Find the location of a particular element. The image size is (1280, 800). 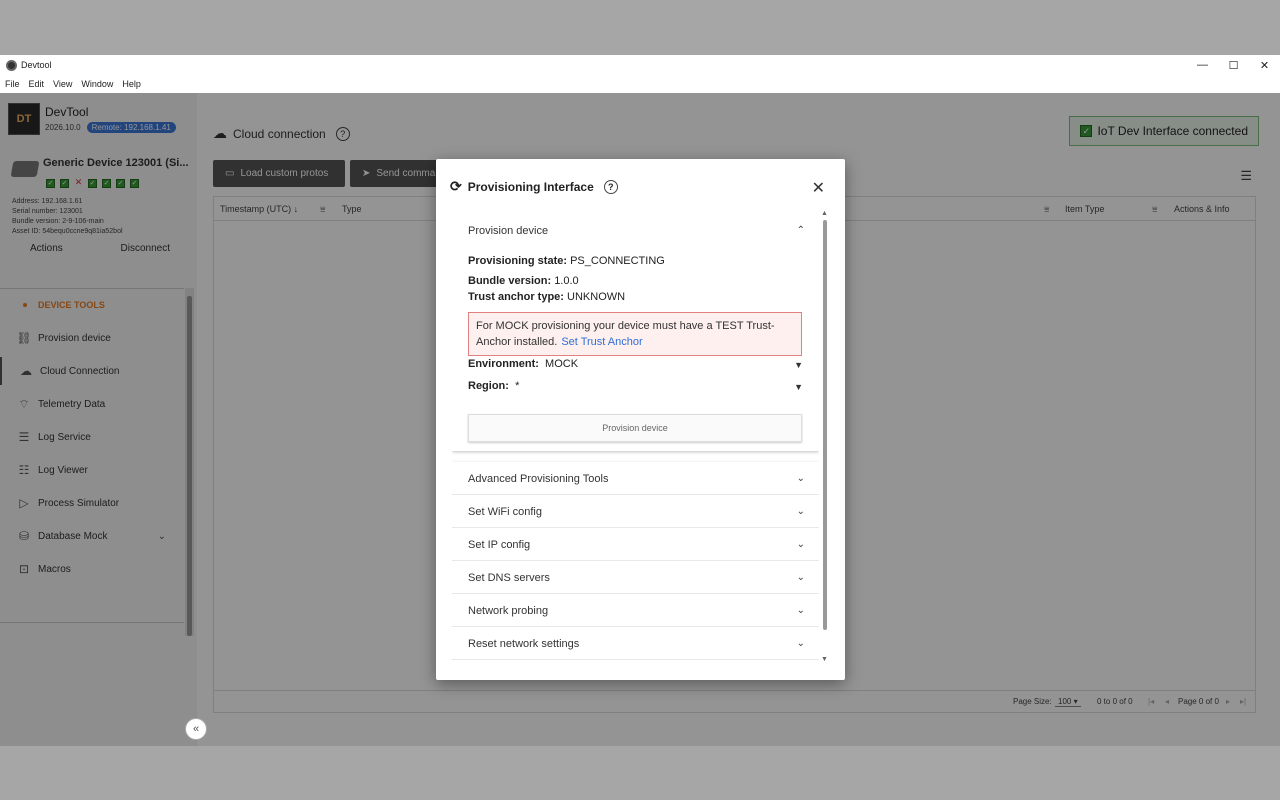

accordion-advanced-tools: Advanced Provisioning Tools ⌄ is located at coordinates (635, 478).